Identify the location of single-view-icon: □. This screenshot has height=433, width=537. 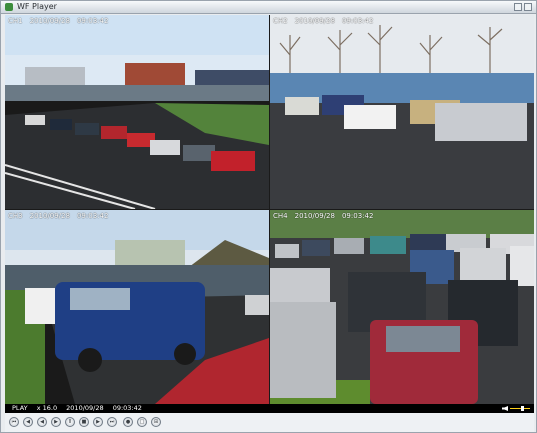
(142, 422).